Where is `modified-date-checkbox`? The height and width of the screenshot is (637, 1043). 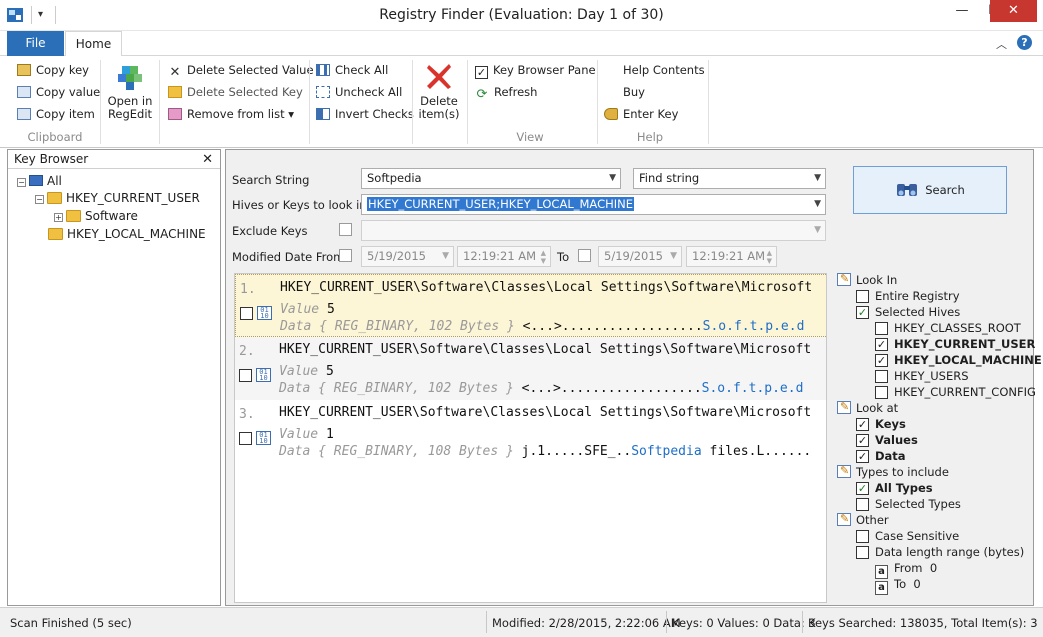 modified-date-checkbox is located at coordinates (345, 255).